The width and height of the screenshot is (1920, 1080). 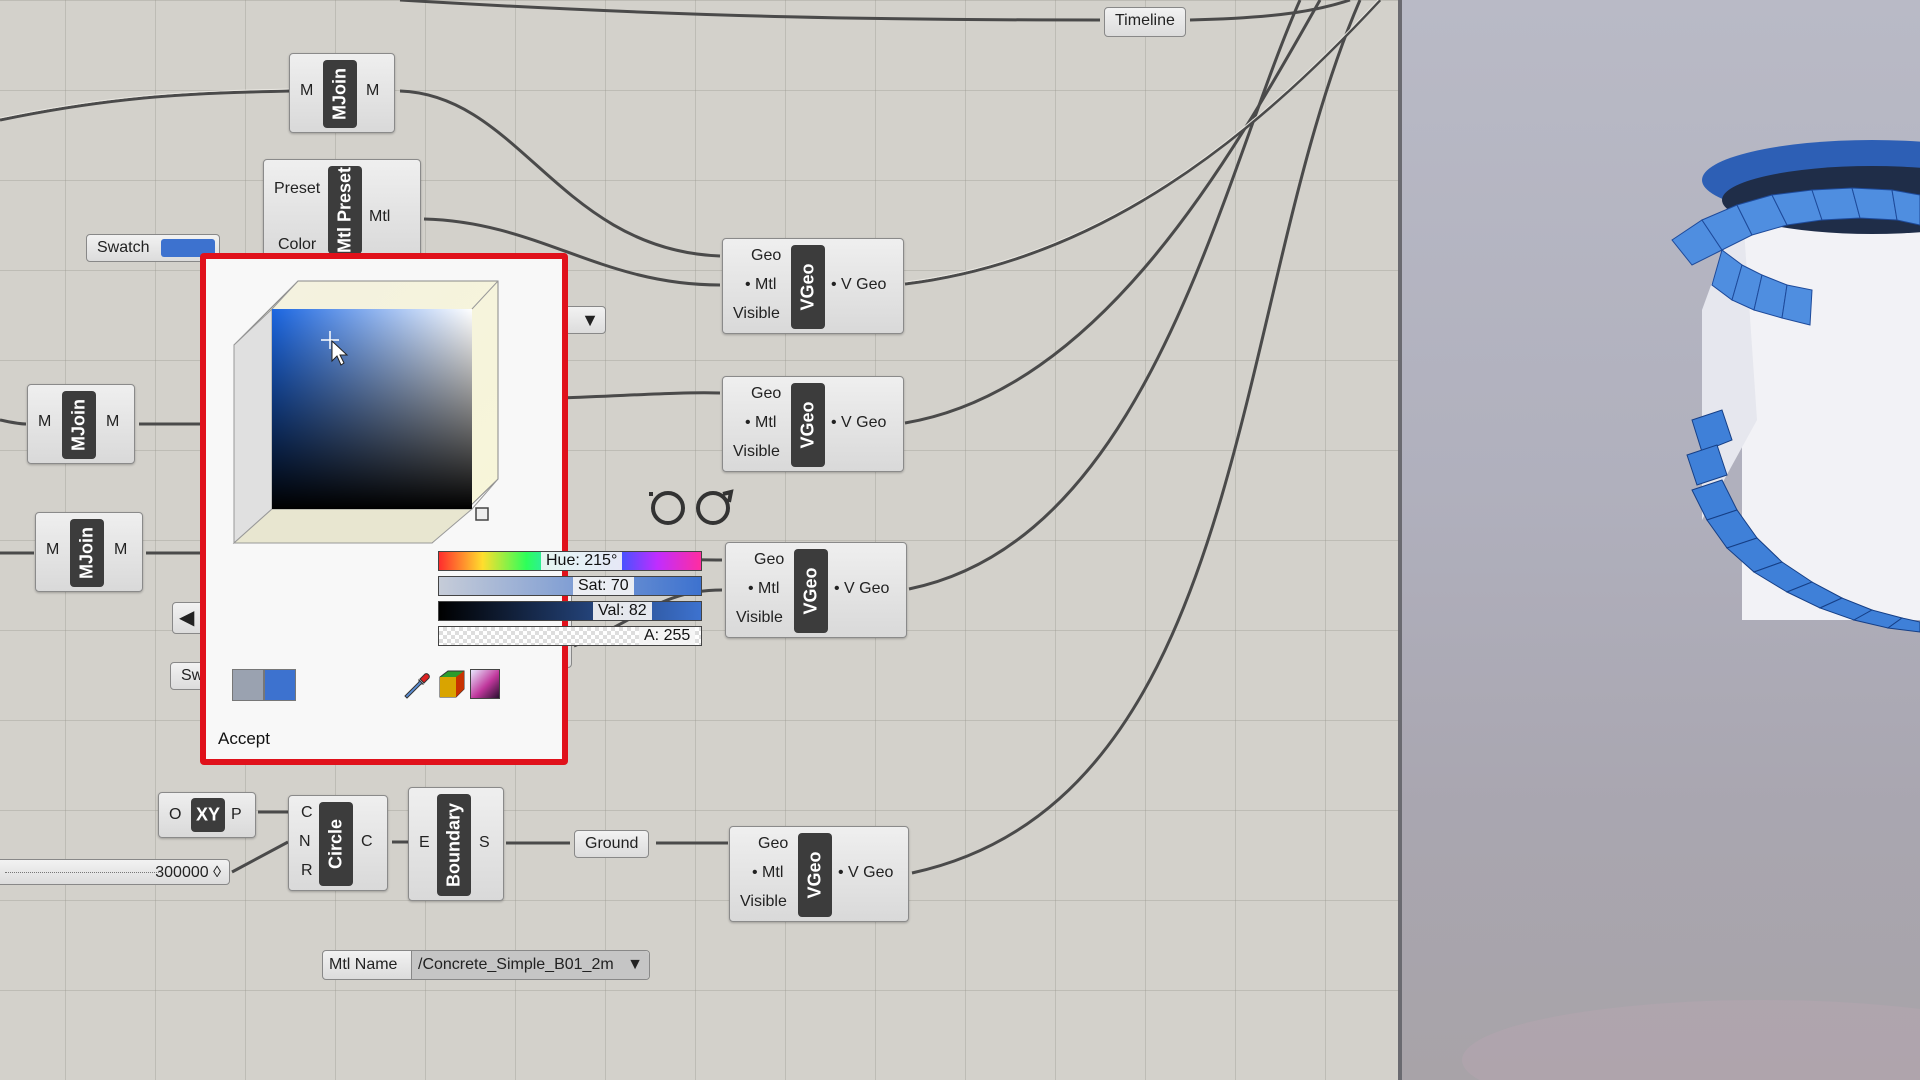 I want to click on value-slider: Val: 82, so click(x=570, y=611).